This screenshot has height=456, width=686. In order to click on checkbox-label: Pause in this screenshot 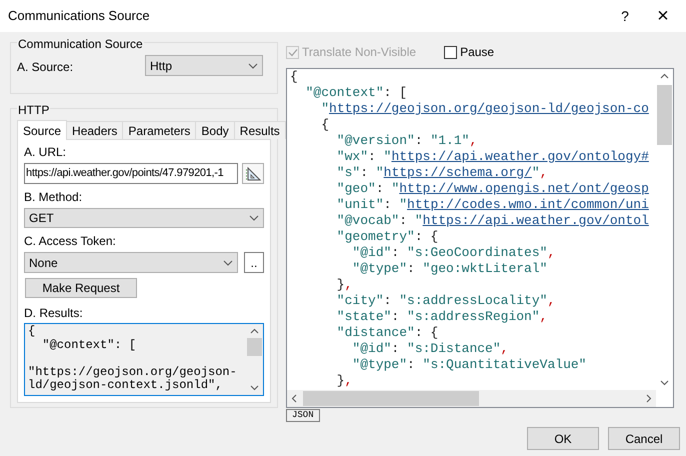, I will do `click(477, 52)`.